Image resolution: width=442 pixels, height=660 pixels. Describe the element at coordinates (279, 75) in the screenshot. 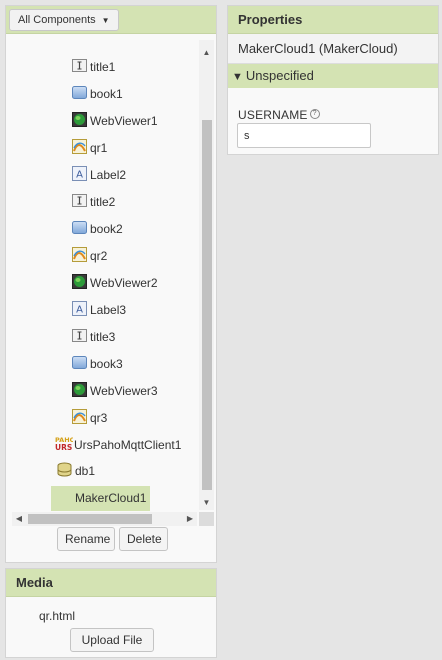

I see `property-group-label: Unspecified` at that location.